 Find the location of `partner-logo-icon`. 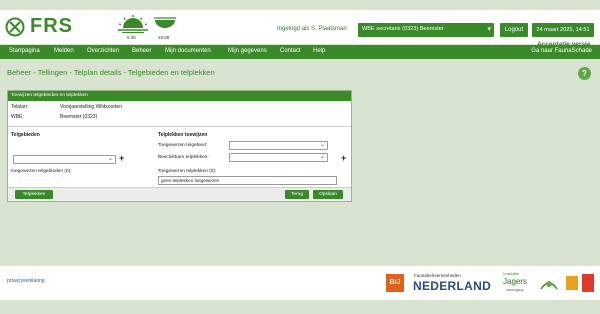

partner-logo-icon is located at coordinates (549, 285).